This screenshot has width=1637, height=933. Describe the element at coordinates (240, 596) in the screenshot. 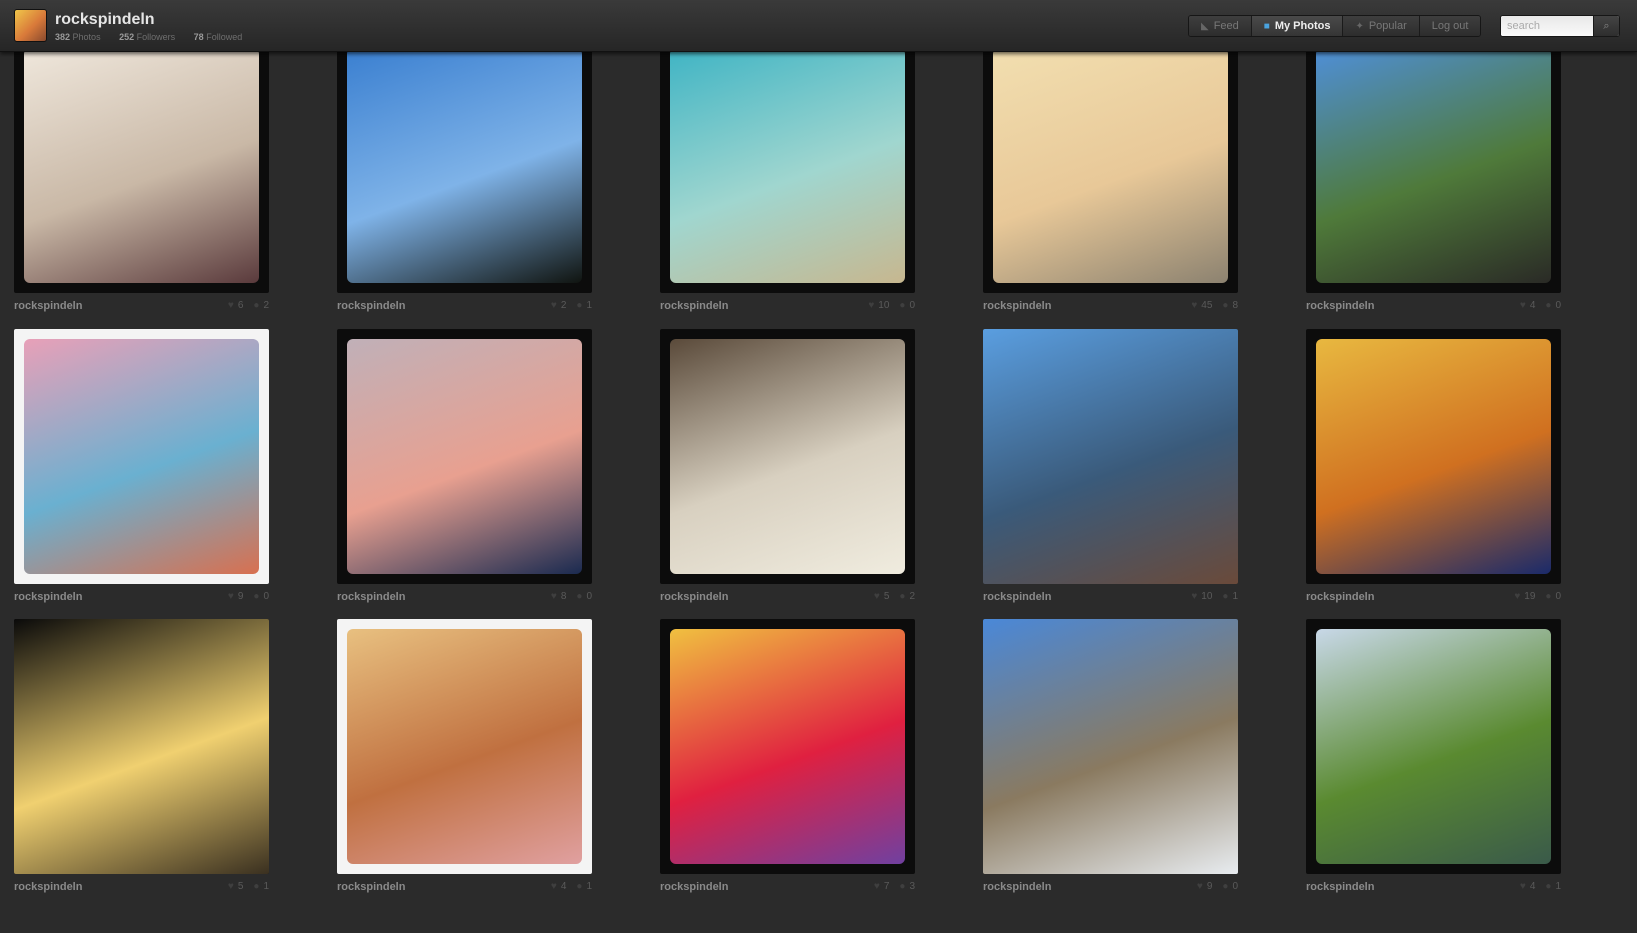

I see `like-count: 9` at that location.